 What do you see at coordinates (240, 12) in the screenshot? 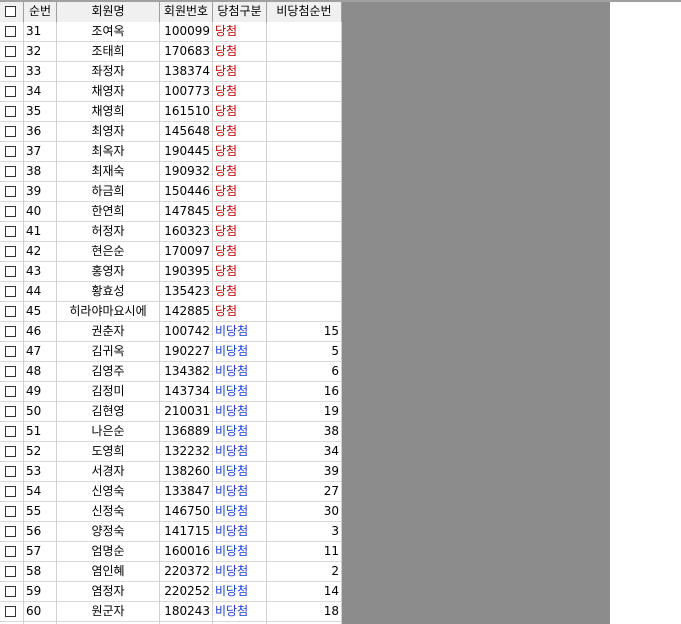
I see `header-result-type: 당첨구분` at bounding box center [240, 12].